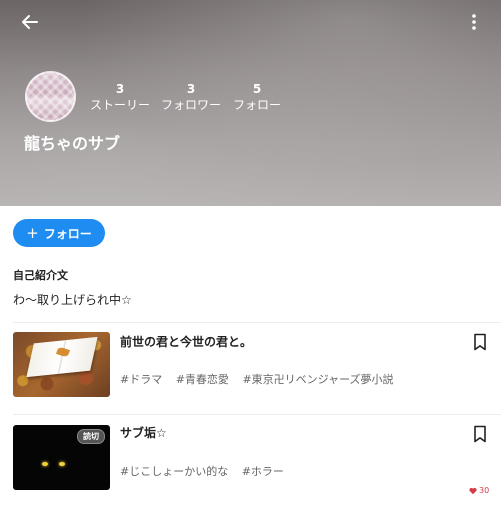 Image resolution: width=501 pixels, height=512 pixels. What do you see at coordinates (484, 490) in the screenshot?
I see `likes-value: 30` at bounding box center [484, 490].